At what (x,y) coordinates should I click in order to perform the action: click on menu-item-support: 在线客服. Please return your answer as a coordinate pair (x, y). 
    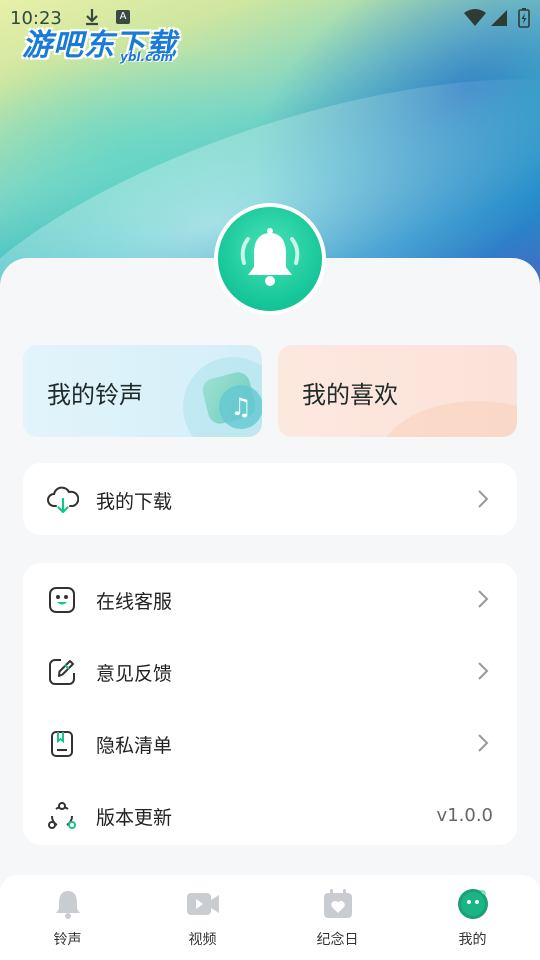
    Looking at the image, I should click on (270, 599).